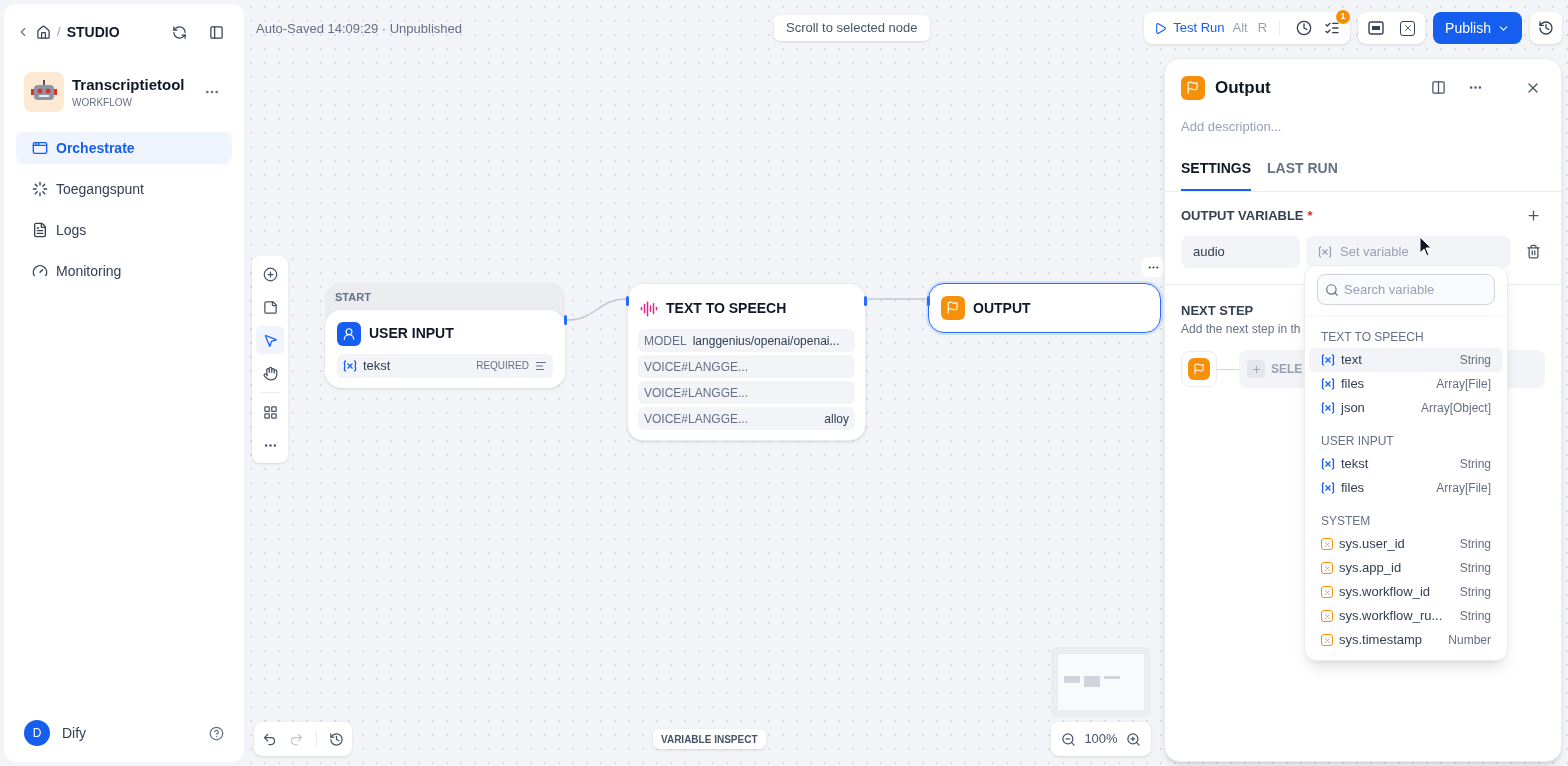 This screenshot has height=766, width=1568. I want to click on text-type-icon, so click(541, 365).